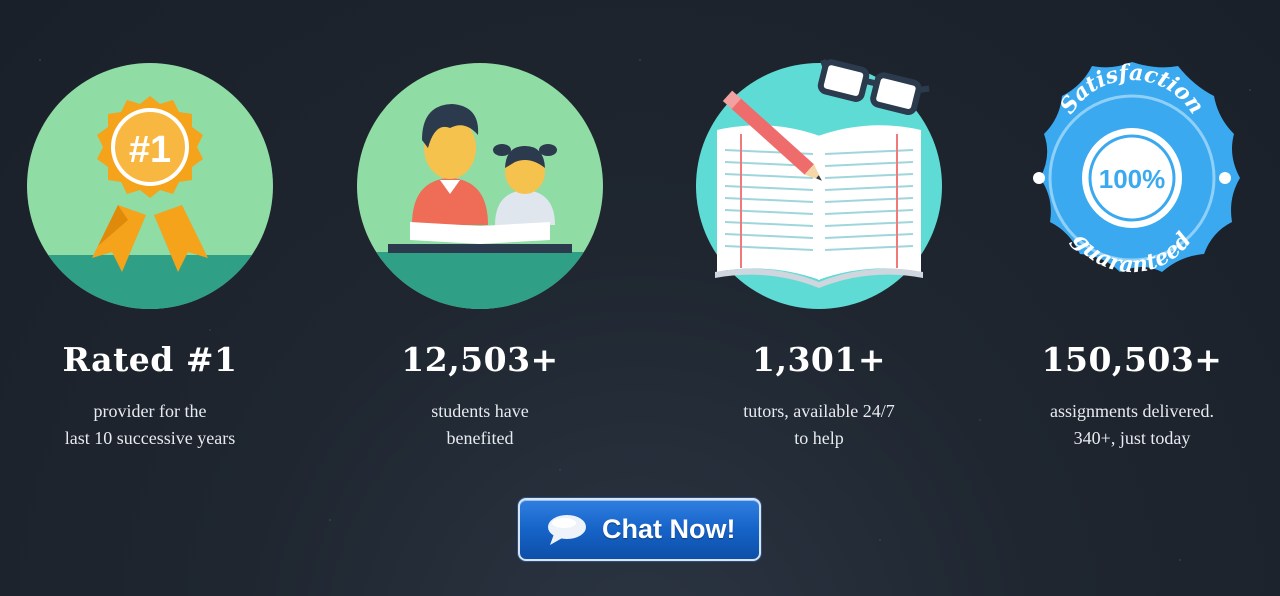  What do you see at coordinates (150, 411) in the screenshot?
I see `desc-line: provider for the` at bounding box center [150, 411].